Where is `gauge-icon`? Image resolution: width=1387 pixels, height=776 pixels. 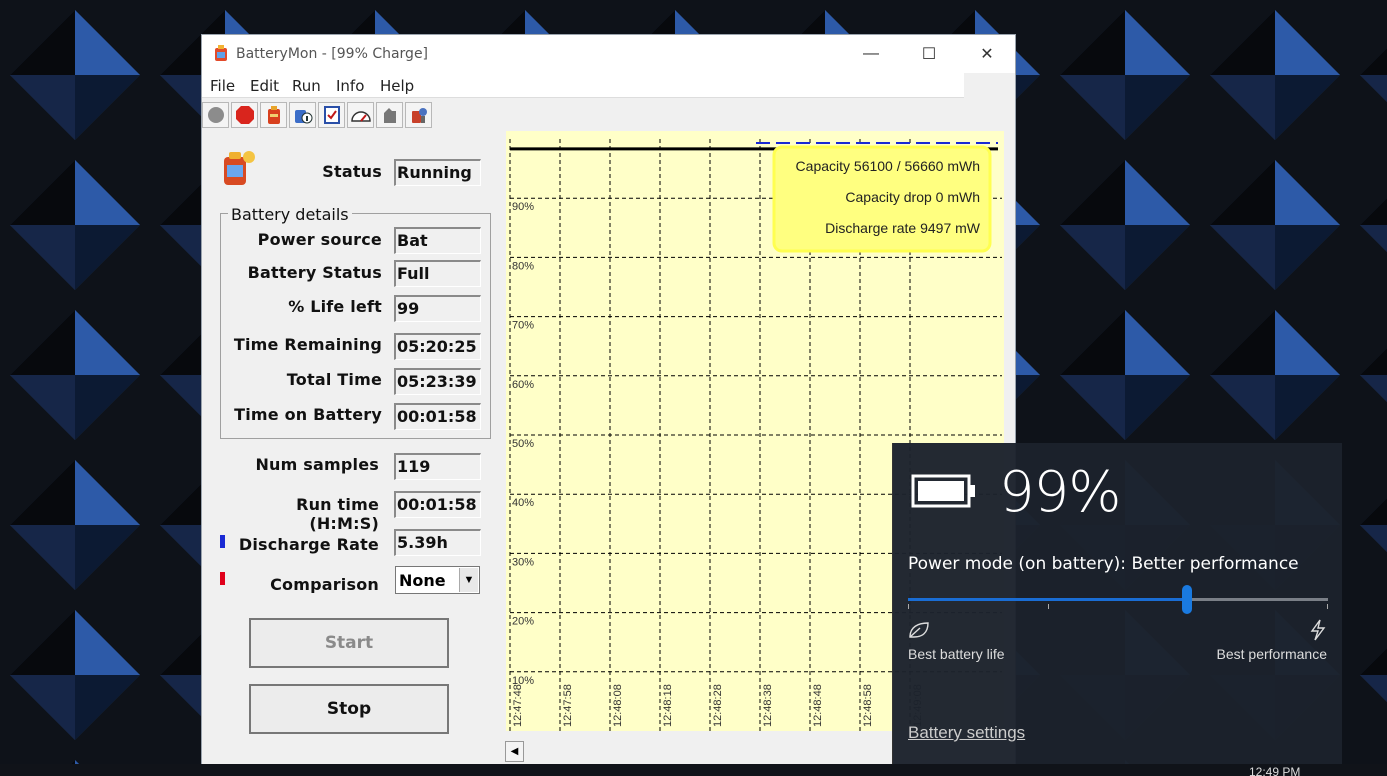 gauge-icon is located at coordinates (360, 116).